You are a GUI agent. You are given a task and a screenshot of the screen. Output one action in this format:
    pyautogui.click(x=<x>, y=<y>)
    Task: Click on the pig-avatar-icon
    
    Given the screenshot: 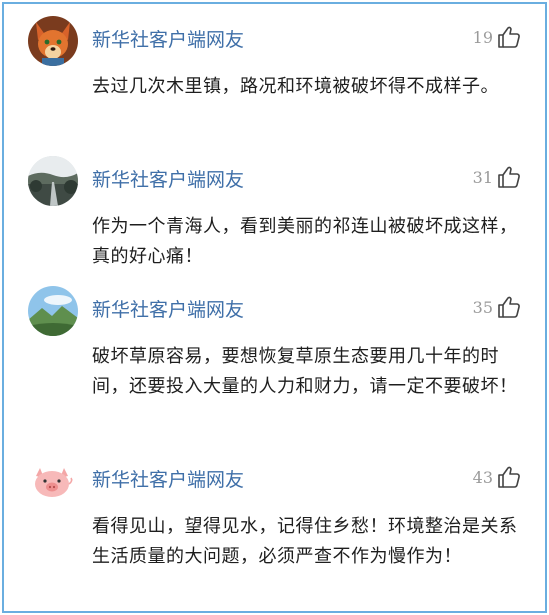 What is the action you would take?
    pyautogui.click(x=53, y=481)
    